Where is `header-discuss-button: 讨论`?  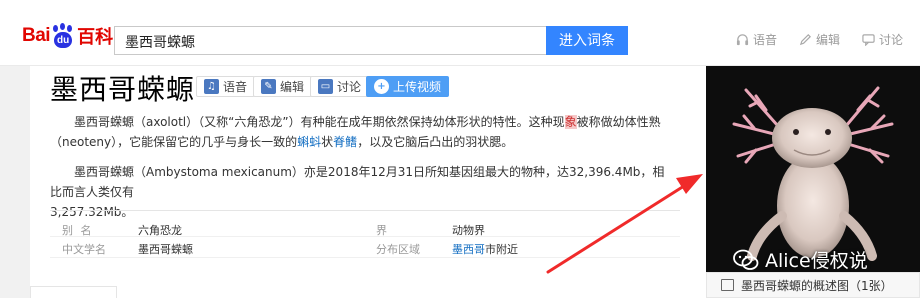
header-discuss-button: 讨论 is located at coordinates (882, 39).